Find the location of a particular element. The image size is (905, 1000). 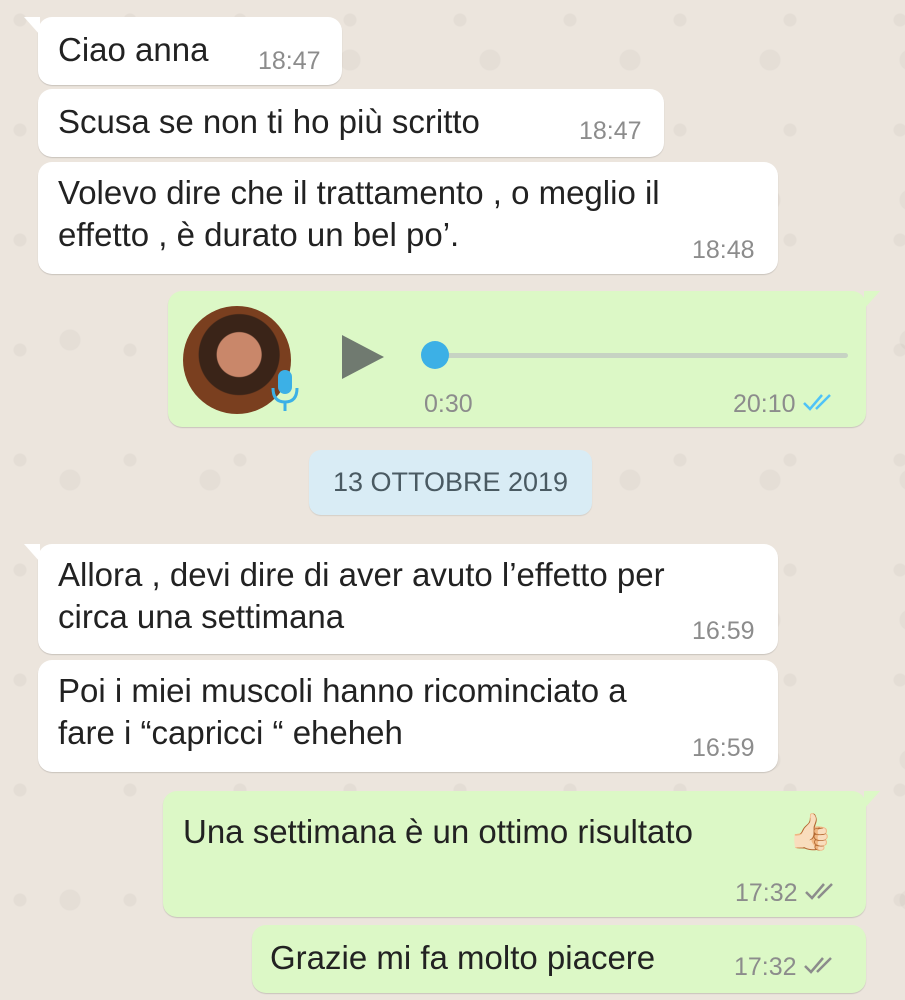

incoming-message: Scusa se non ti ho più scritto 18:47 is located at coordinates (351, 123).